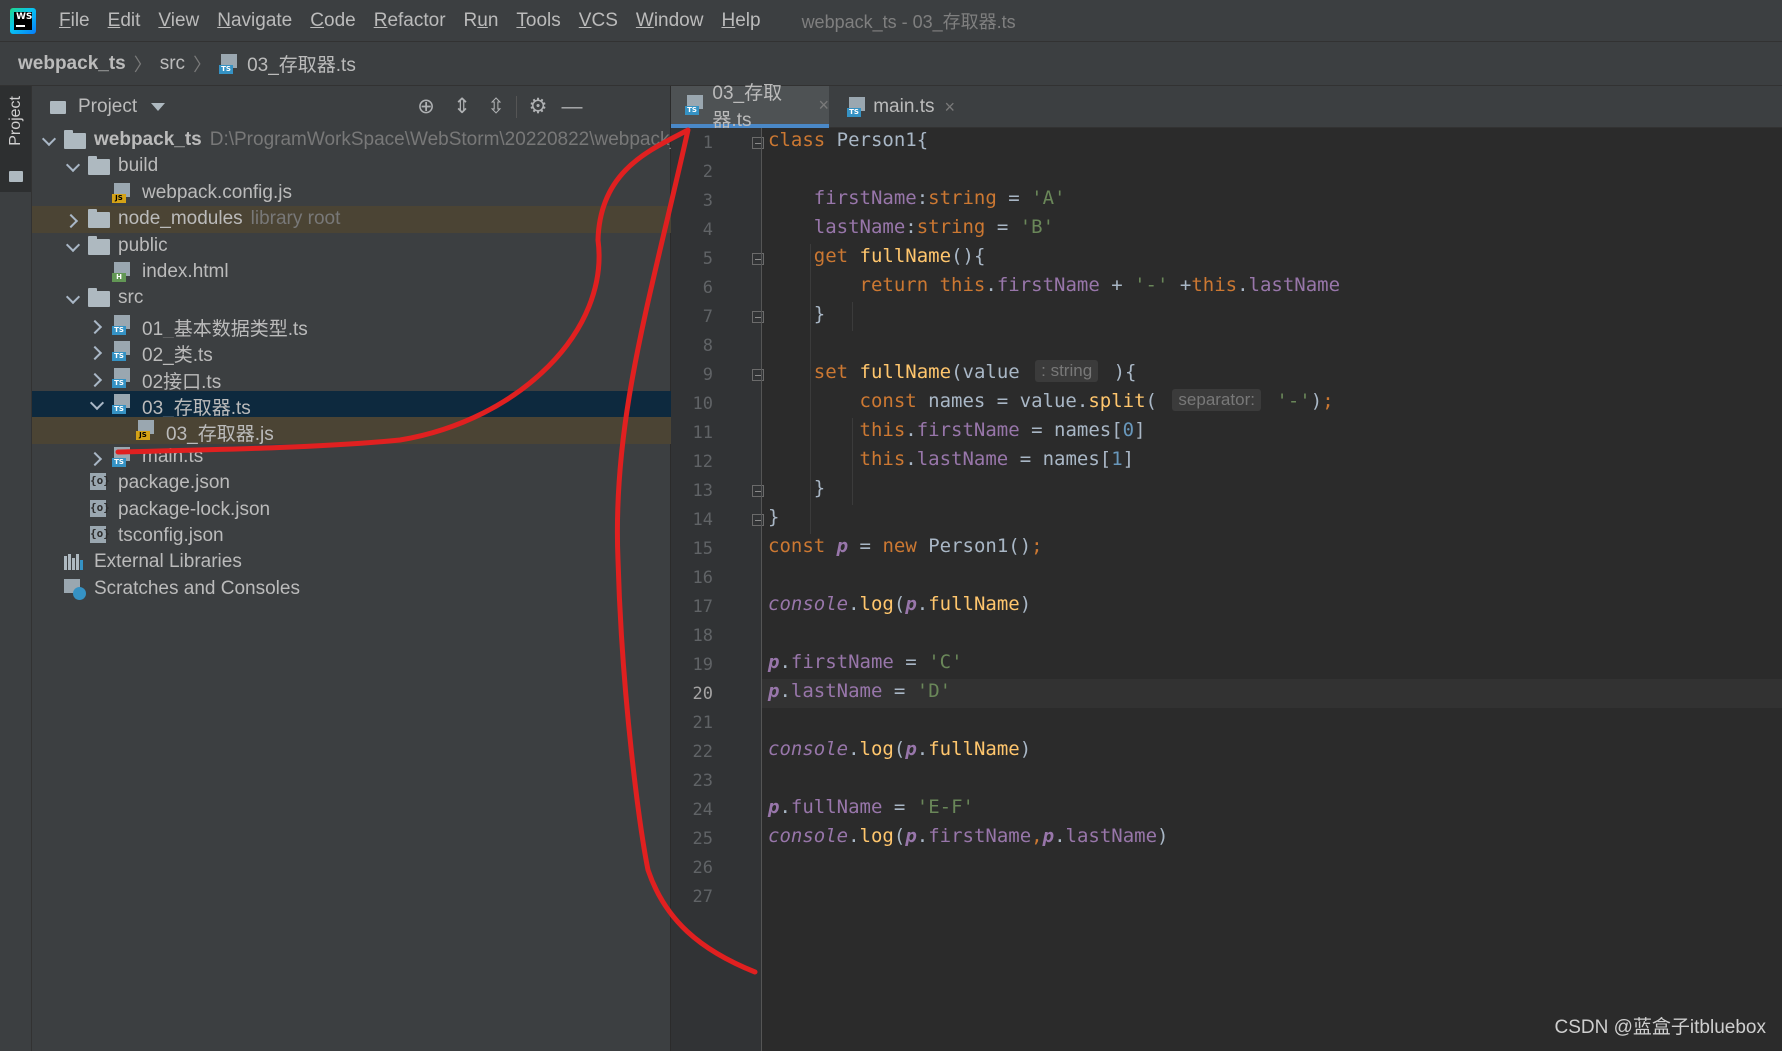  I want to click on tree-item-name: main.ts, so click(173, 456).